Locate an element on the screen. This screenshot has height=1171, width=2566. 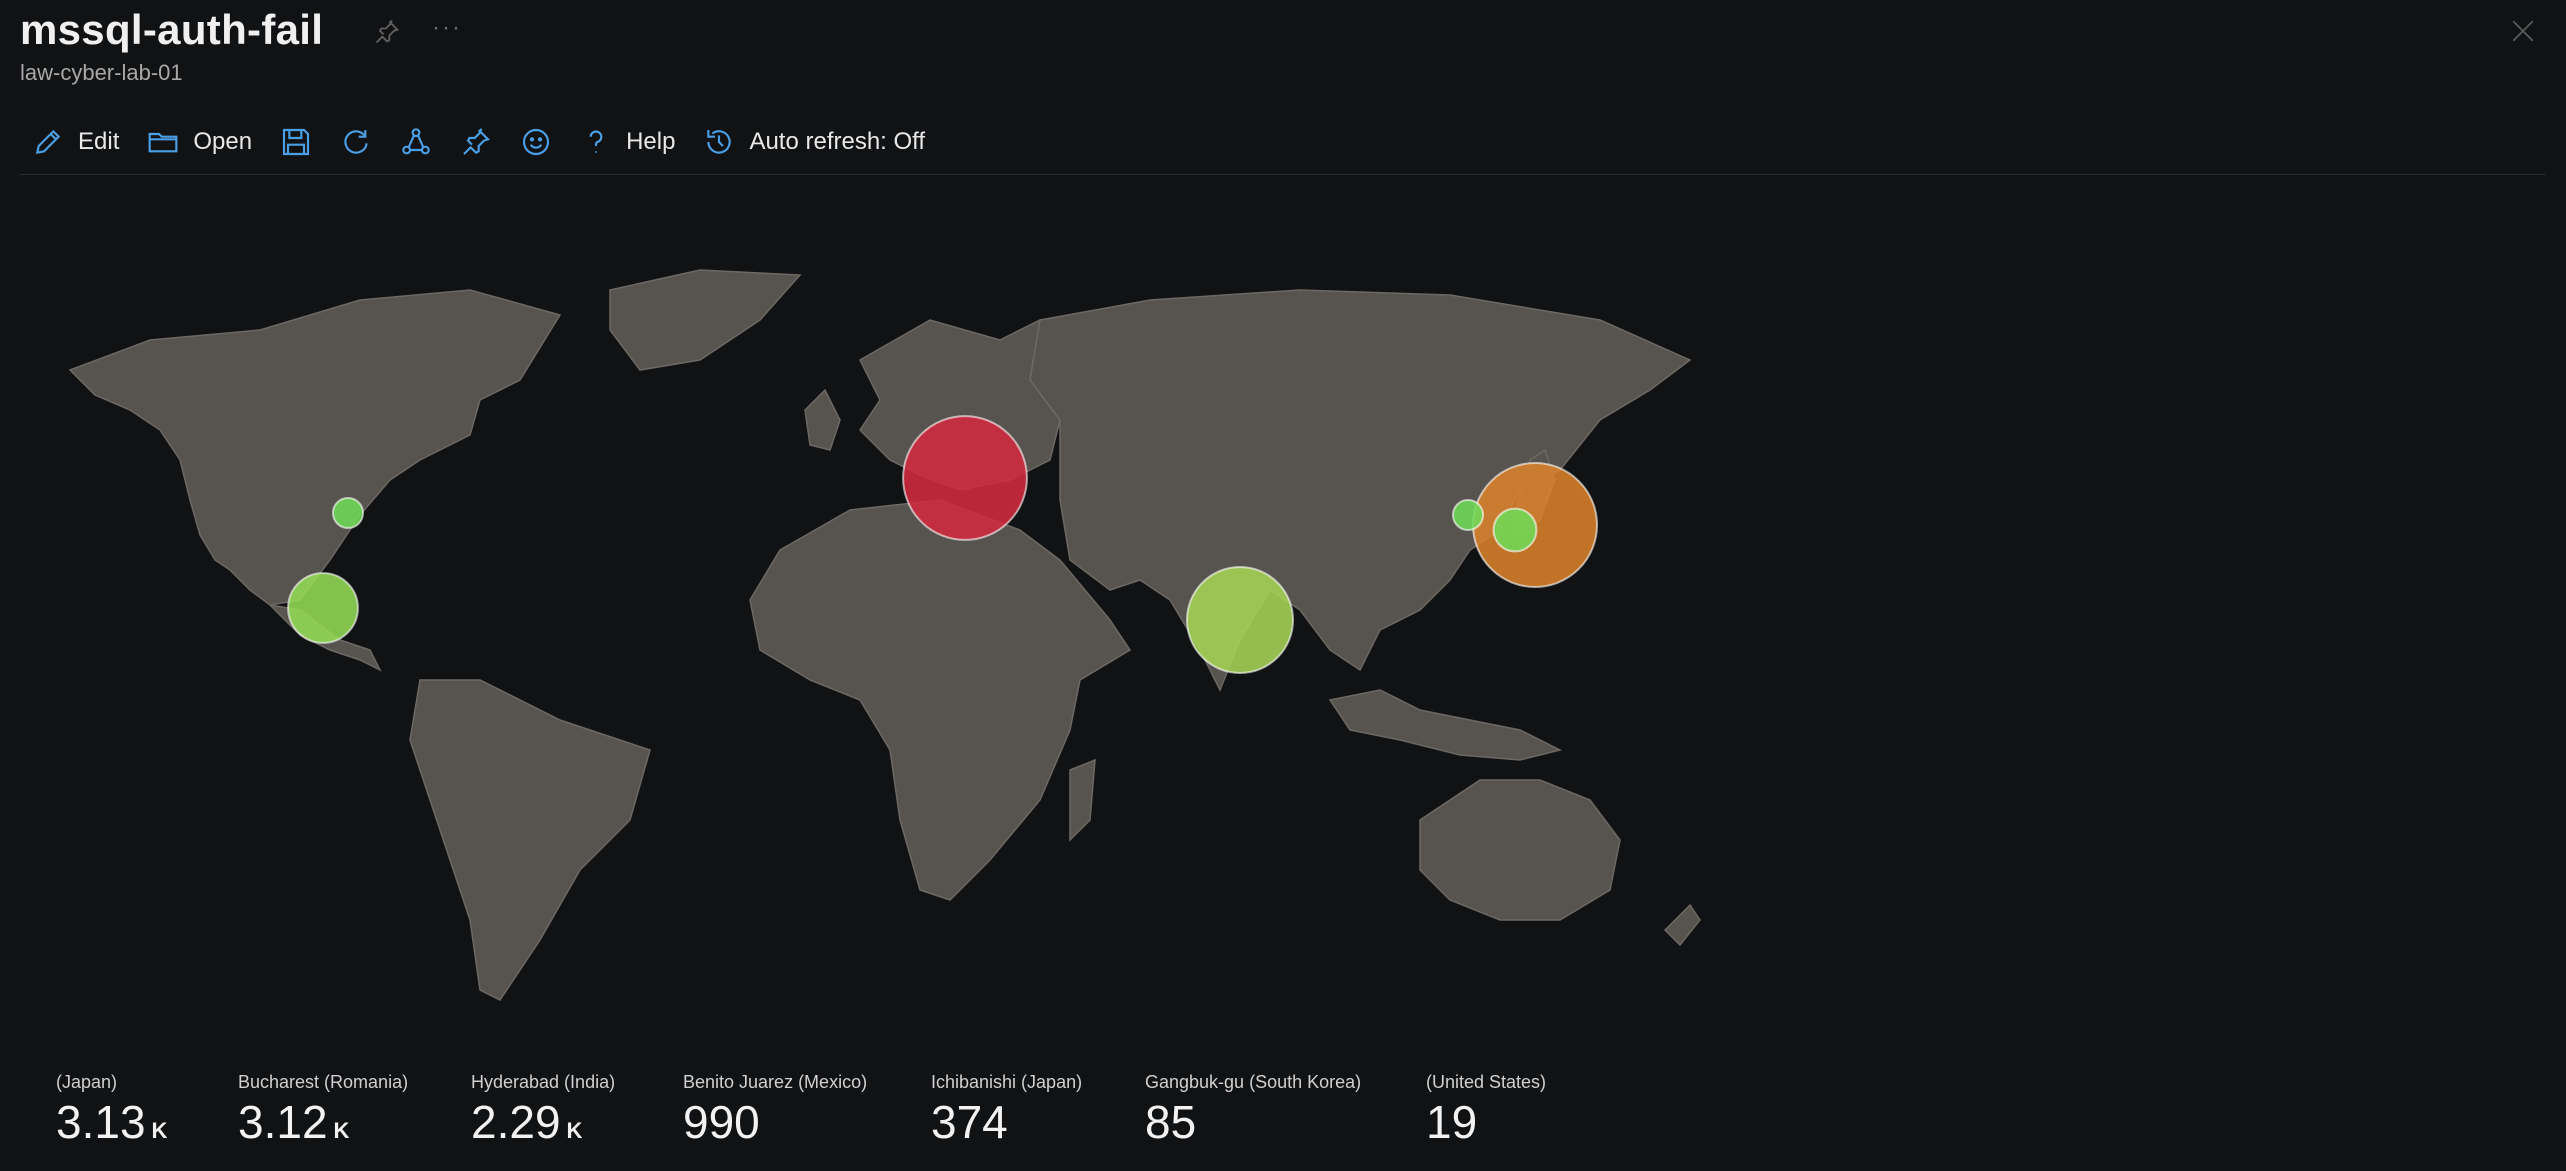
tile-value: 3.13 K is located at coordinates (111, 1122).